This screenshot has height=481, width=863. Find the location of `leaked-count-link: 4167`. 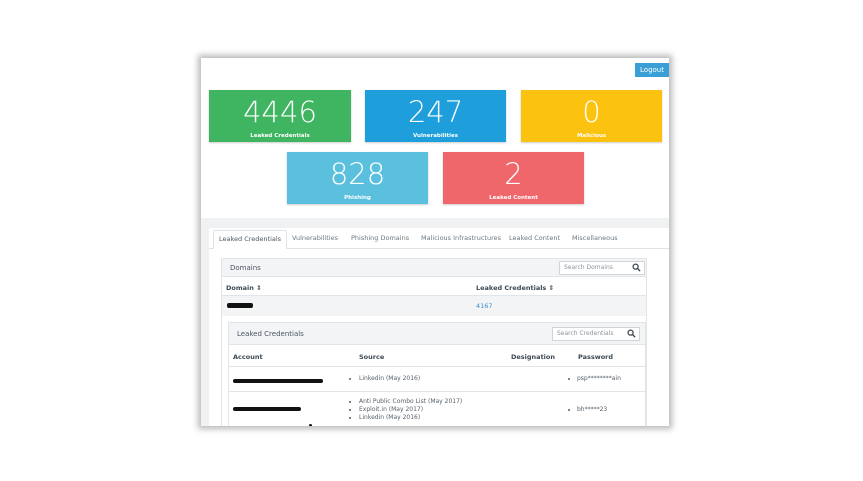

leaked-count-link: 4167 is located at coordinates (484, 306).